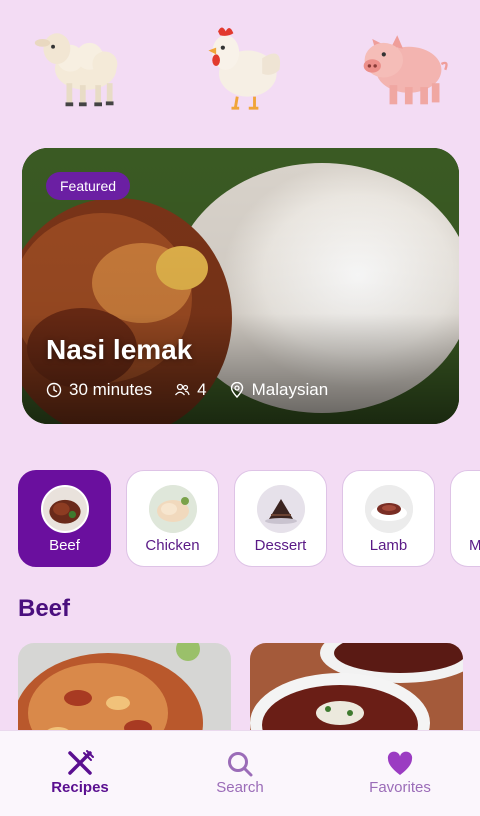 This screenshot has height=816, width=480. I want to click on fork-knife-icon, so click(80, 764).